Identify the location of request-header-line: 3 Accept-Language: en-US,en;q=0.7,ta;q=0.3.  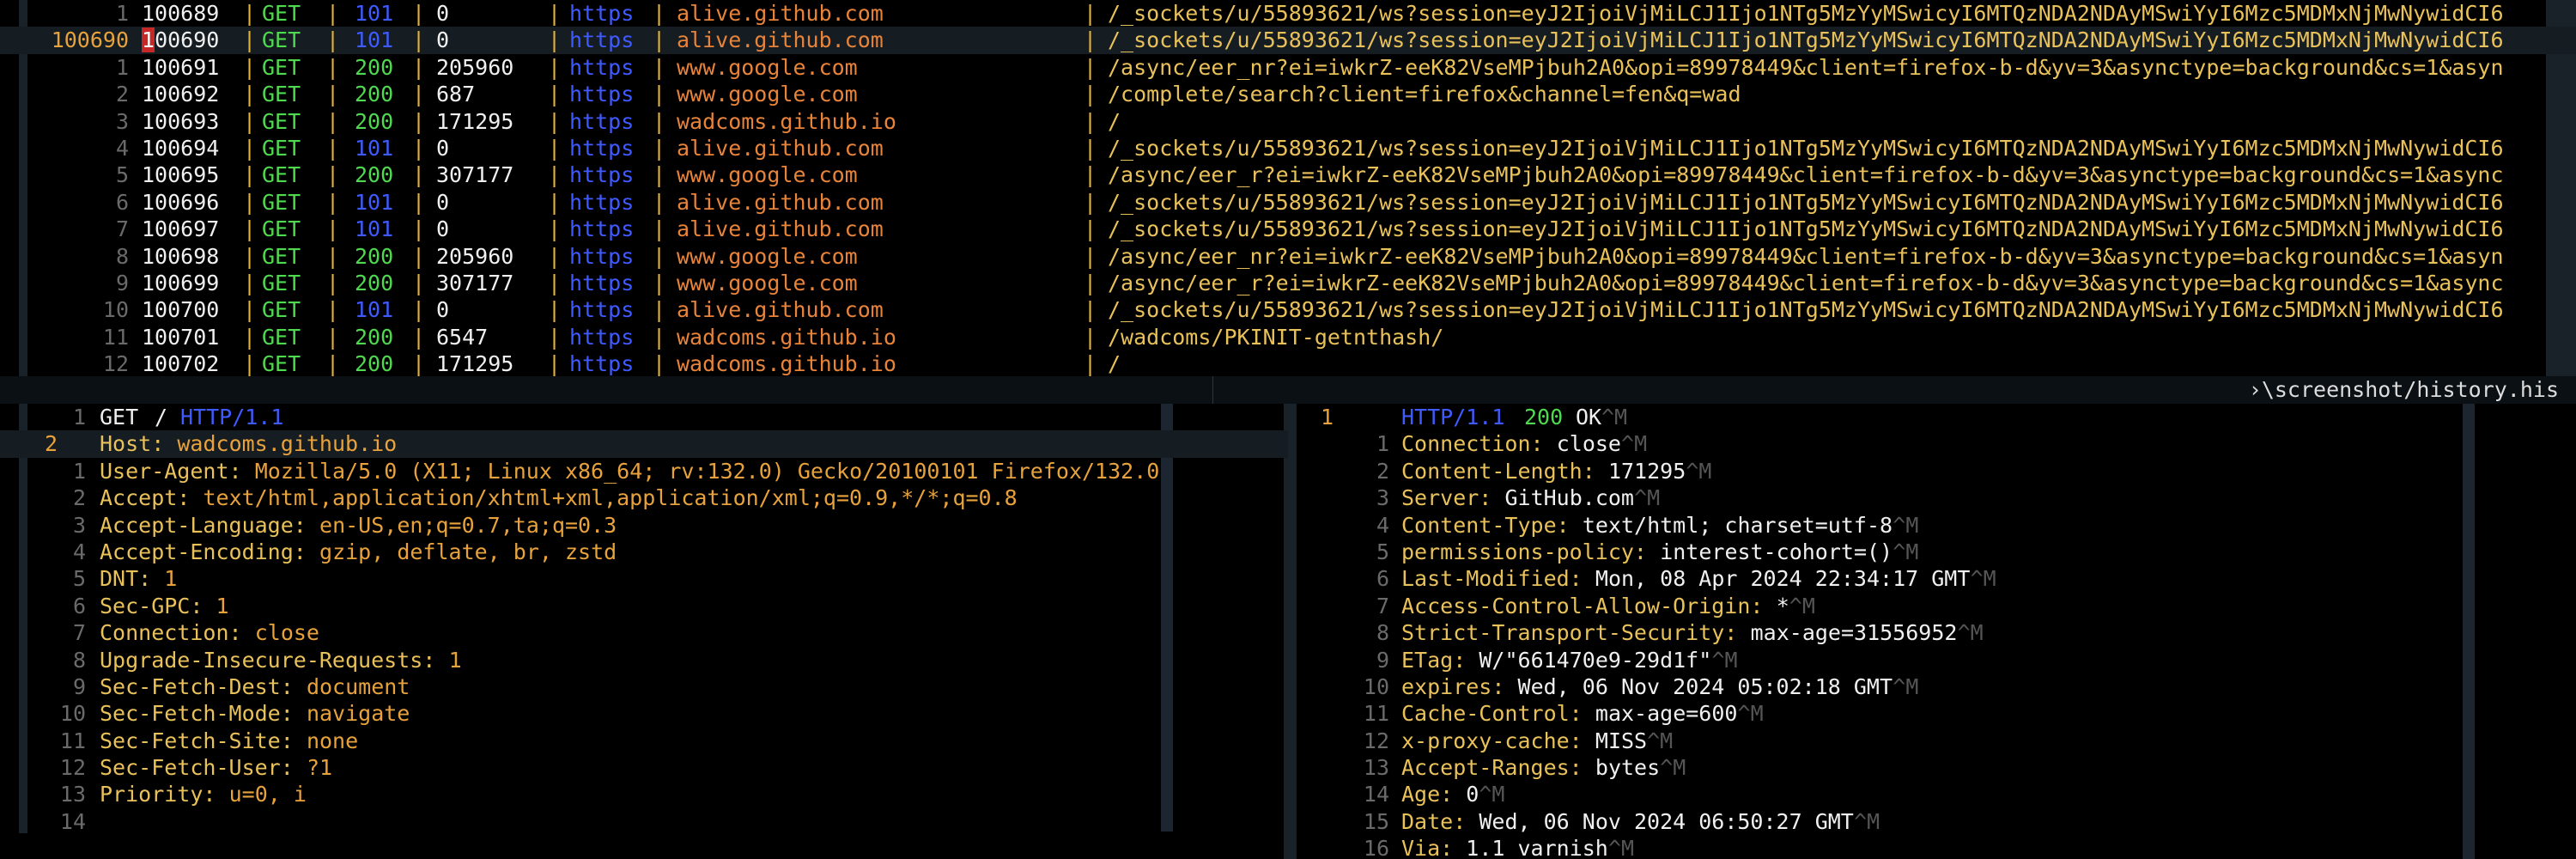
(644, 526).